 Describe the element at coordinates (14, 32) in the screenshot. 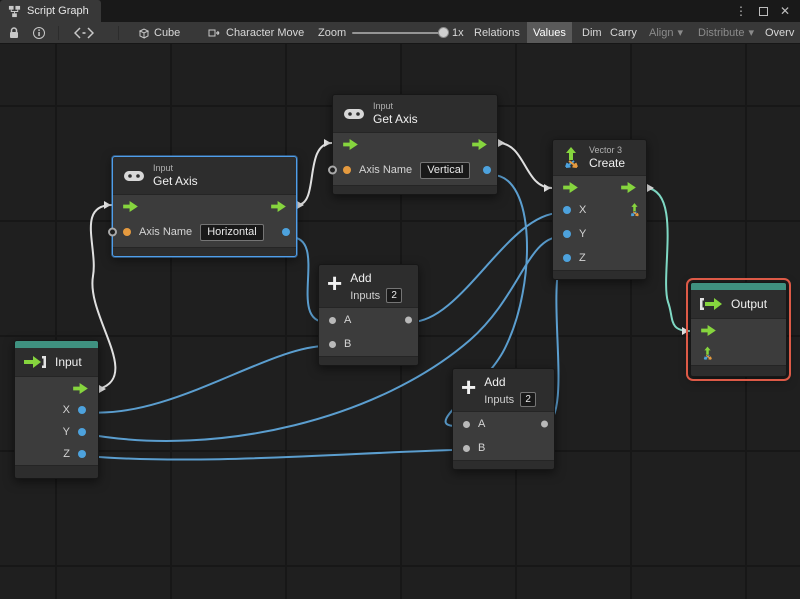

I see `lock-button` at that location.